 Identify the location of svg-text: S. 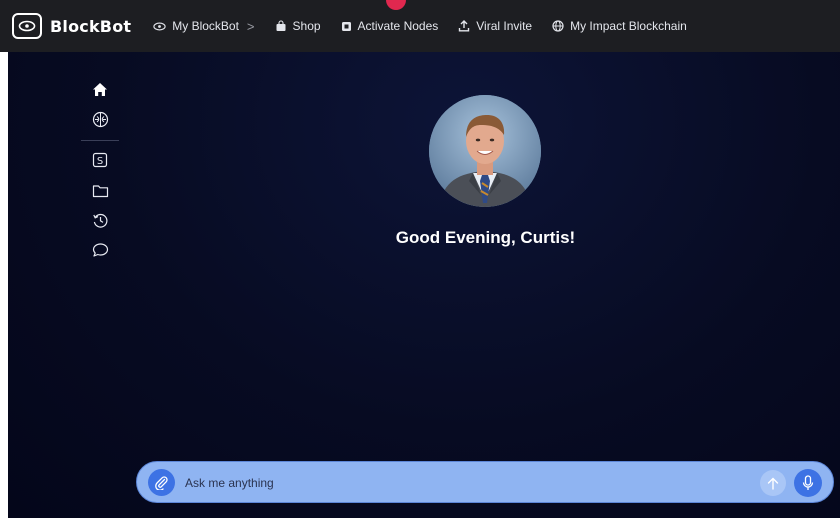
(100, 161).